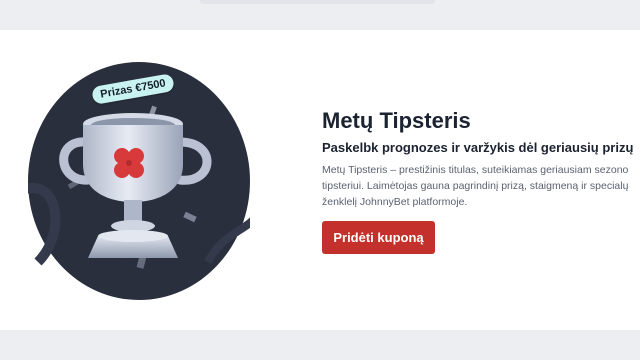  What do you see at coordinates (320, 15) in the screenshot?
I see `top-strip` at bounding box center [320, 15].